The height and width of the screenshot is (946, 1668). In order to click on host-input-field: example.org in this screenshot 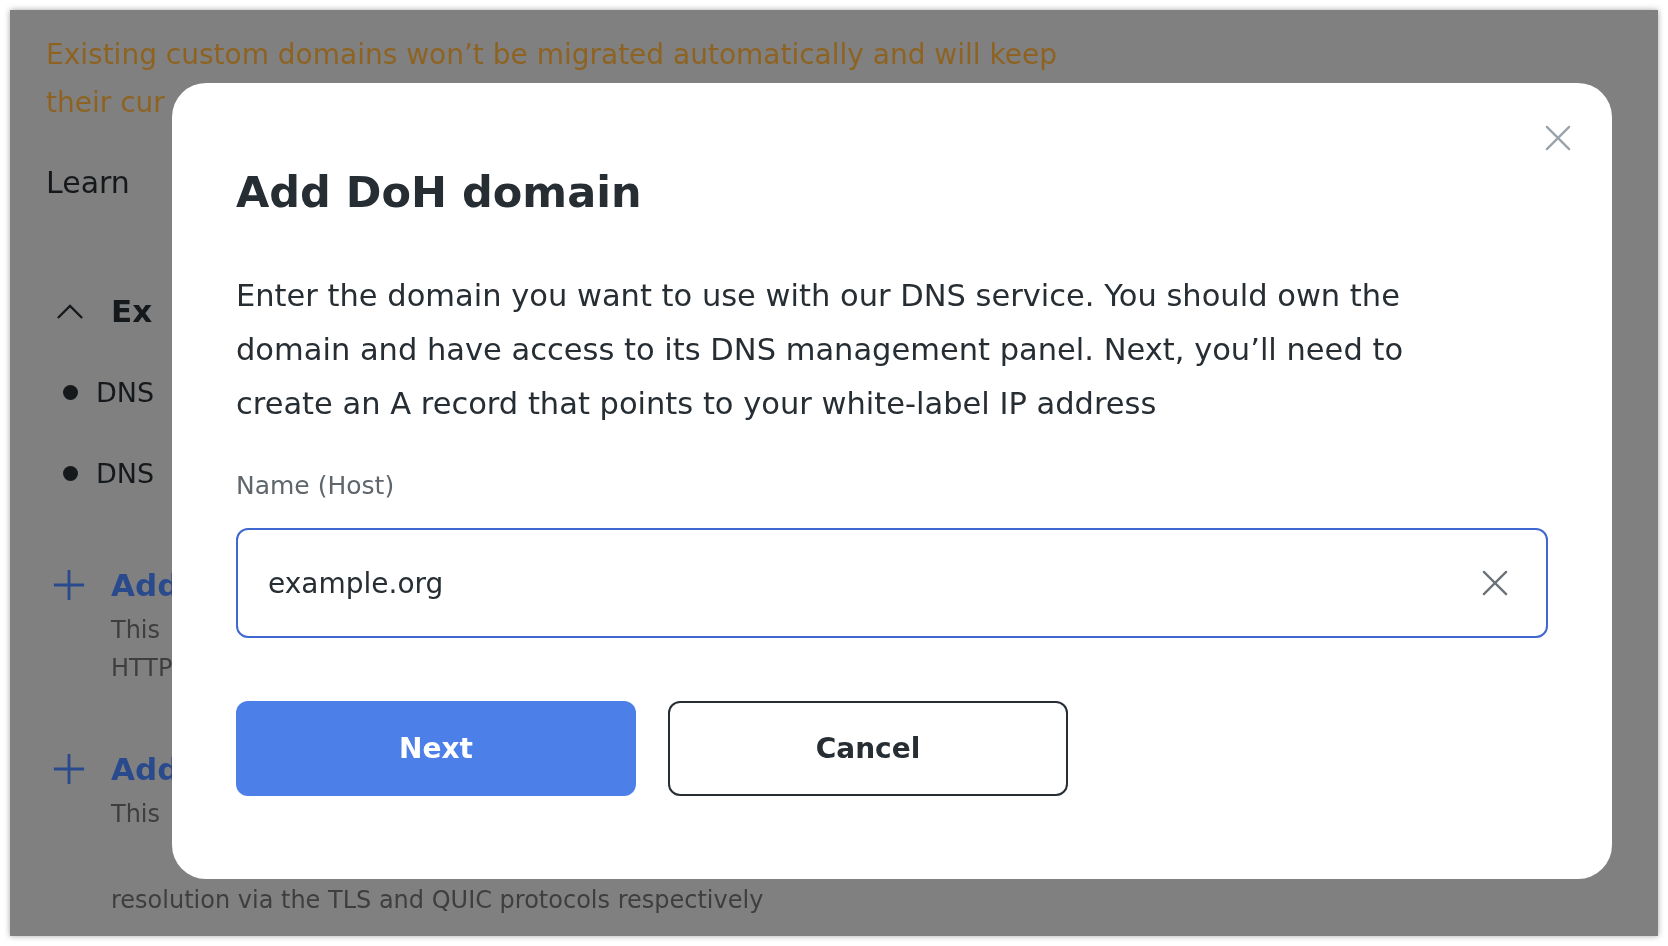, I will do `click(892, 583)`.